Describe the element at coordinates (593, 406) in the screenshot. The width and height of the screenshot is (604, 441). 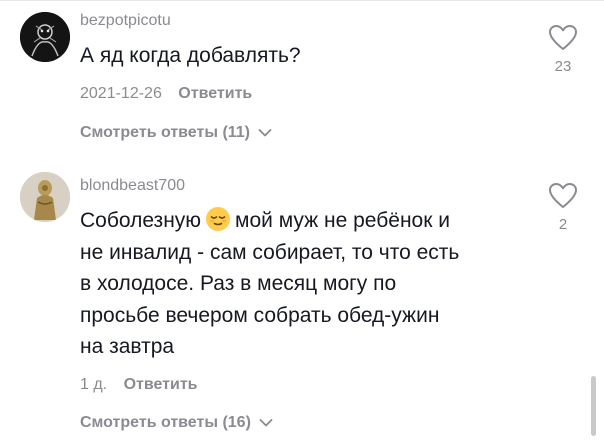
I see `scrollbar-thumb` at that location.